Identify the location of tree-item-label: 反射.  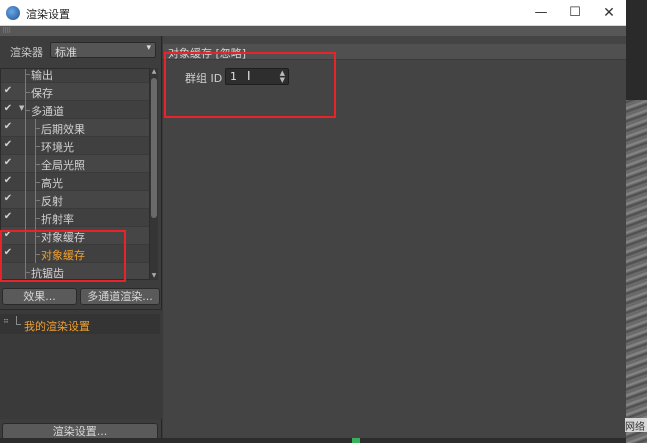
(52, 201).